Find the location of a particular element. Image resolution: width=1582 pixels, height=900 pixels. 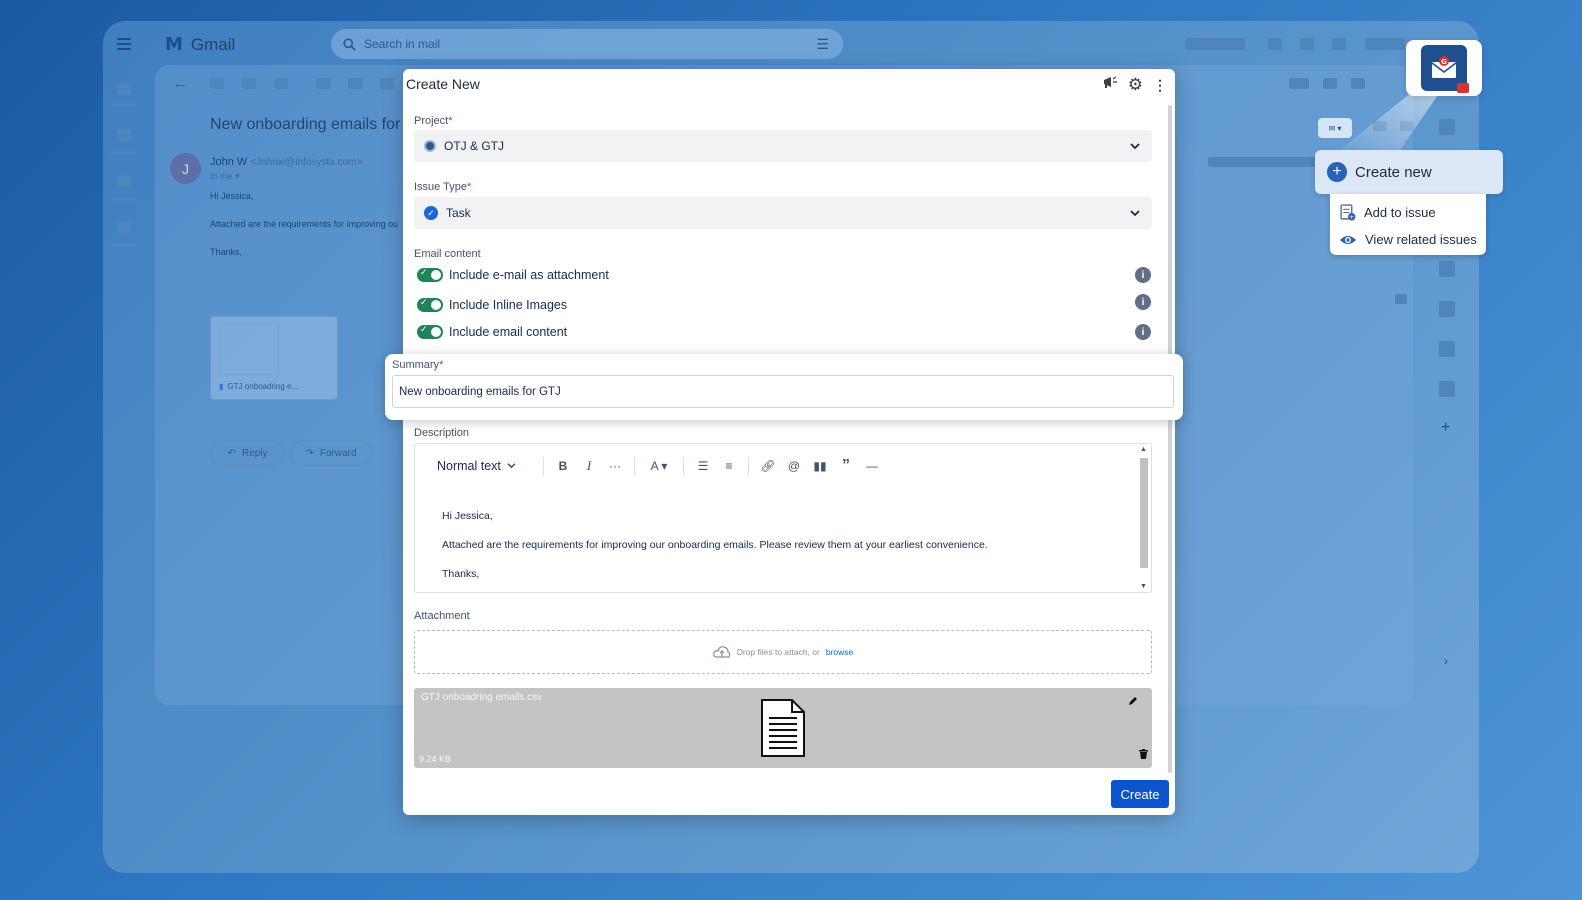

add-document-icon: + is located at coordinates (1348, 212).